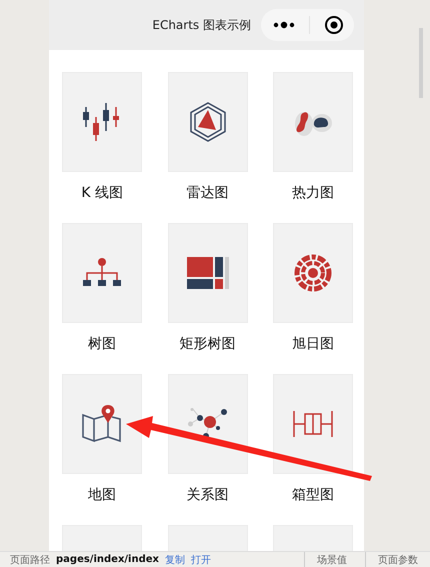 This screenshot has height=567, width=430. I want to click on treemap-icon, so click(207, 273).